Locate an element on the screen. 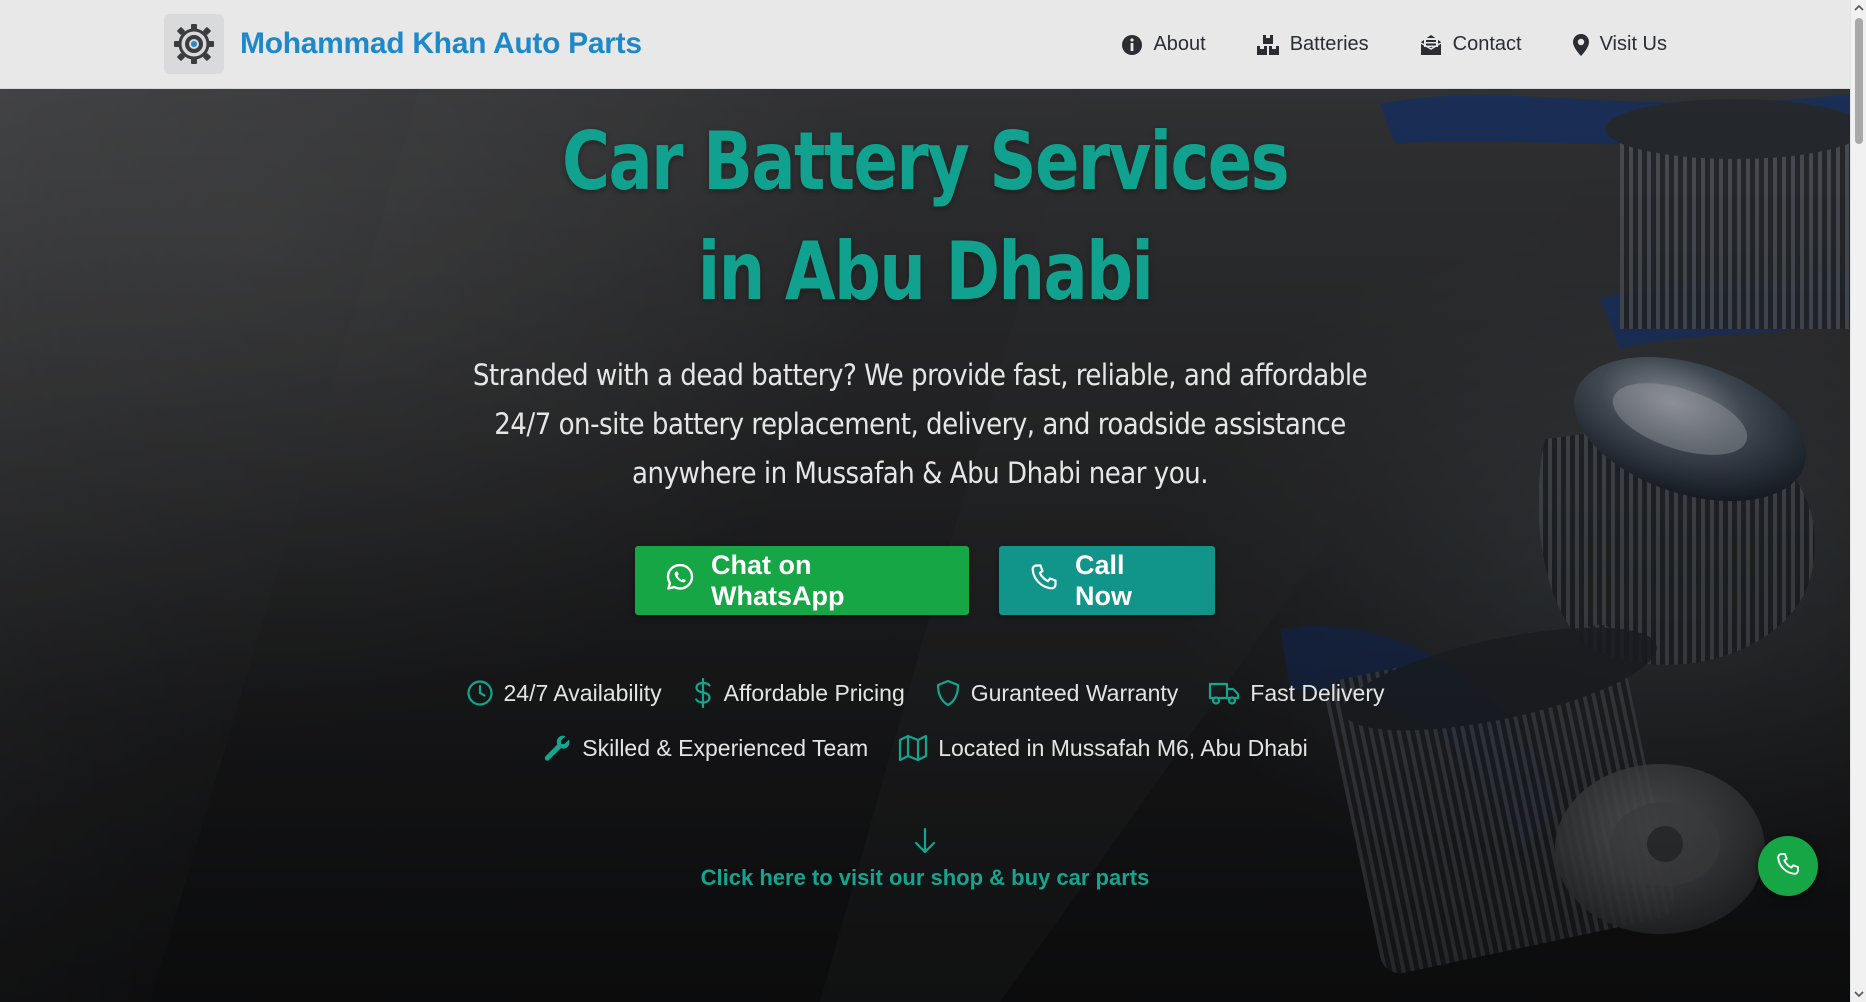 The image size is (1866, 1002). whatsapp-button-label: Chat on WhatsApp is located at coordinates (778, 580).